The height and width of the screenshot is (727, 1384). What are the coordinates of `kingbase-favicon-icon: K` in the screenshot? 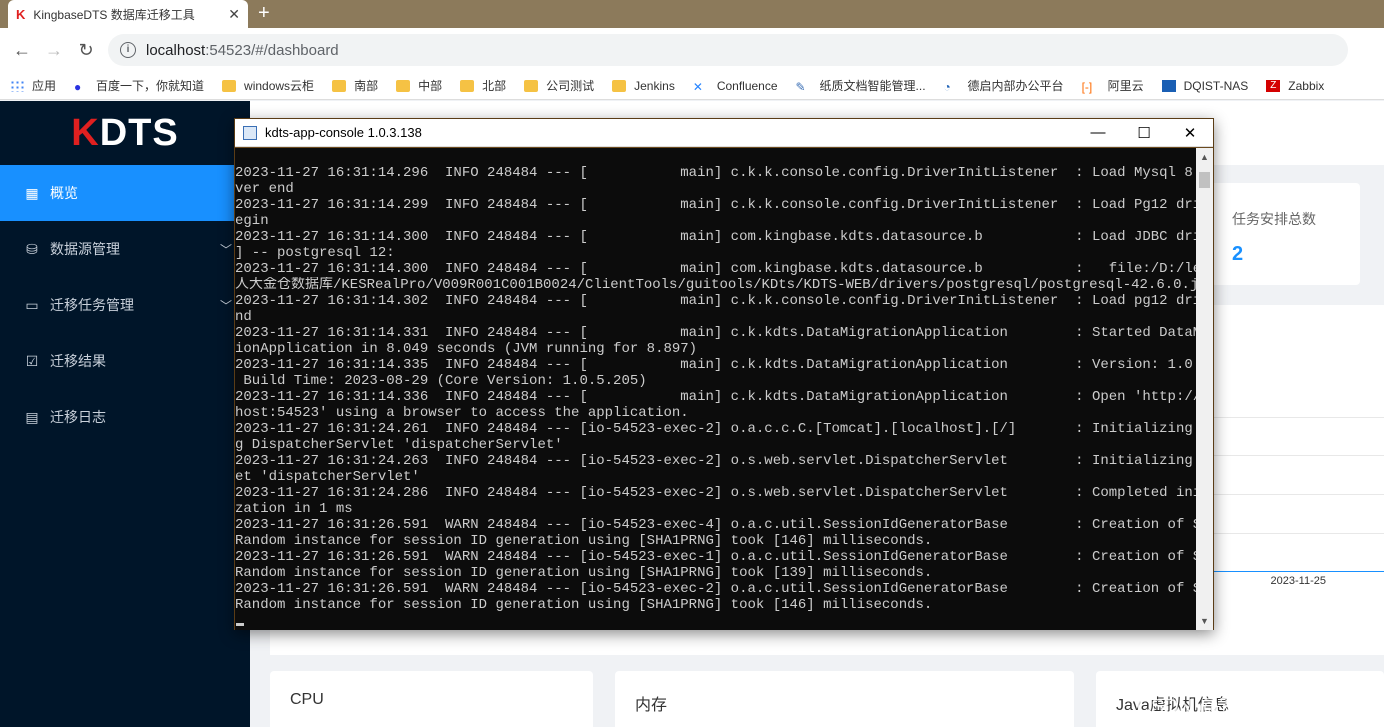 It's located at (21, 14).